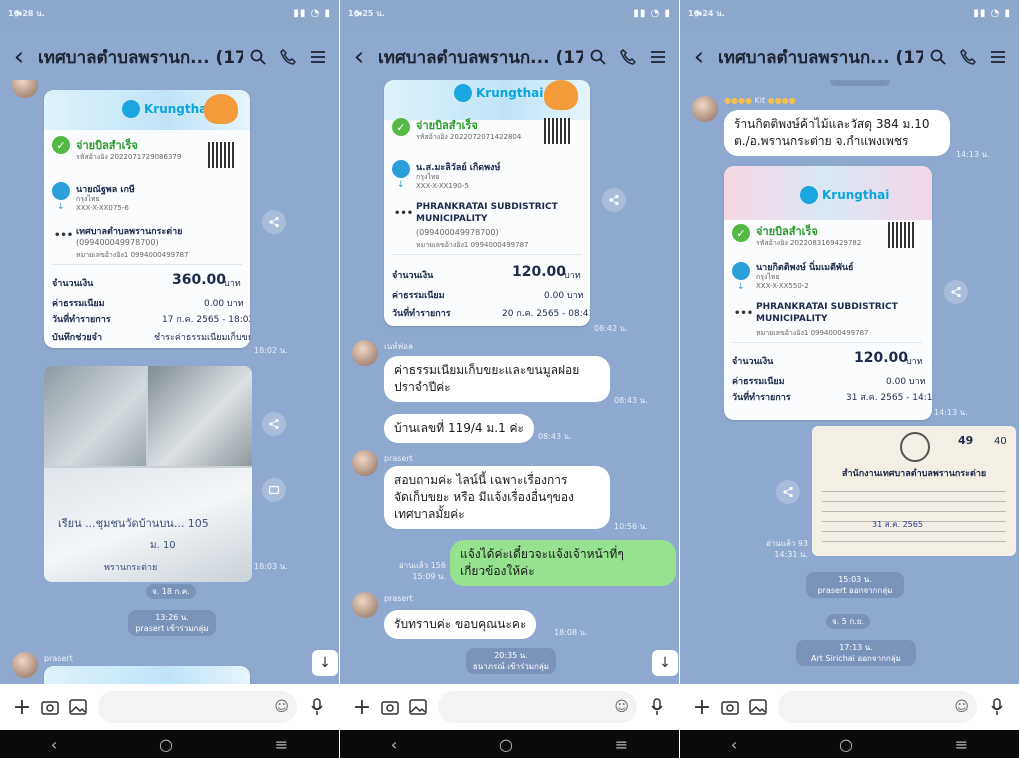 Image resolution: width=1020 pixels, height=758 pixels. I want to click on message-time: 08:43 น., so click(555, 436).